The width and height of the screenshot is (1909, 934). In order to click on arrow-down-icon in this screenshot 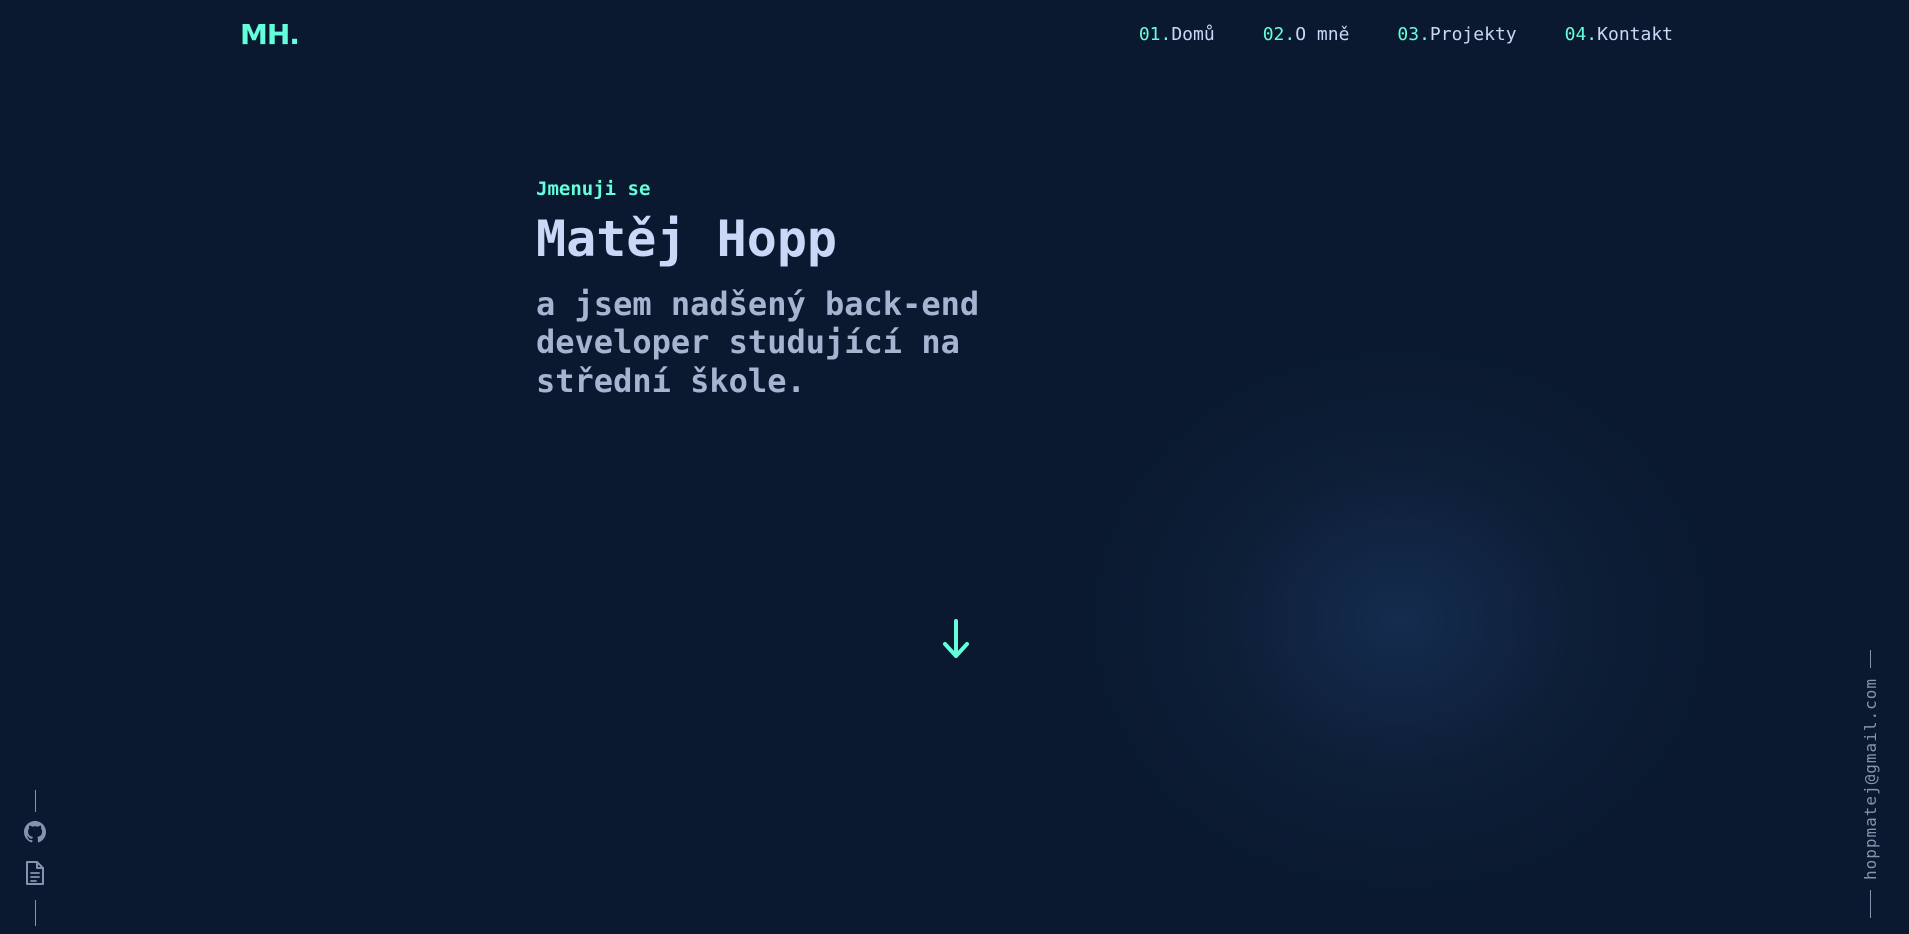, I will do `click(956, 639)`.